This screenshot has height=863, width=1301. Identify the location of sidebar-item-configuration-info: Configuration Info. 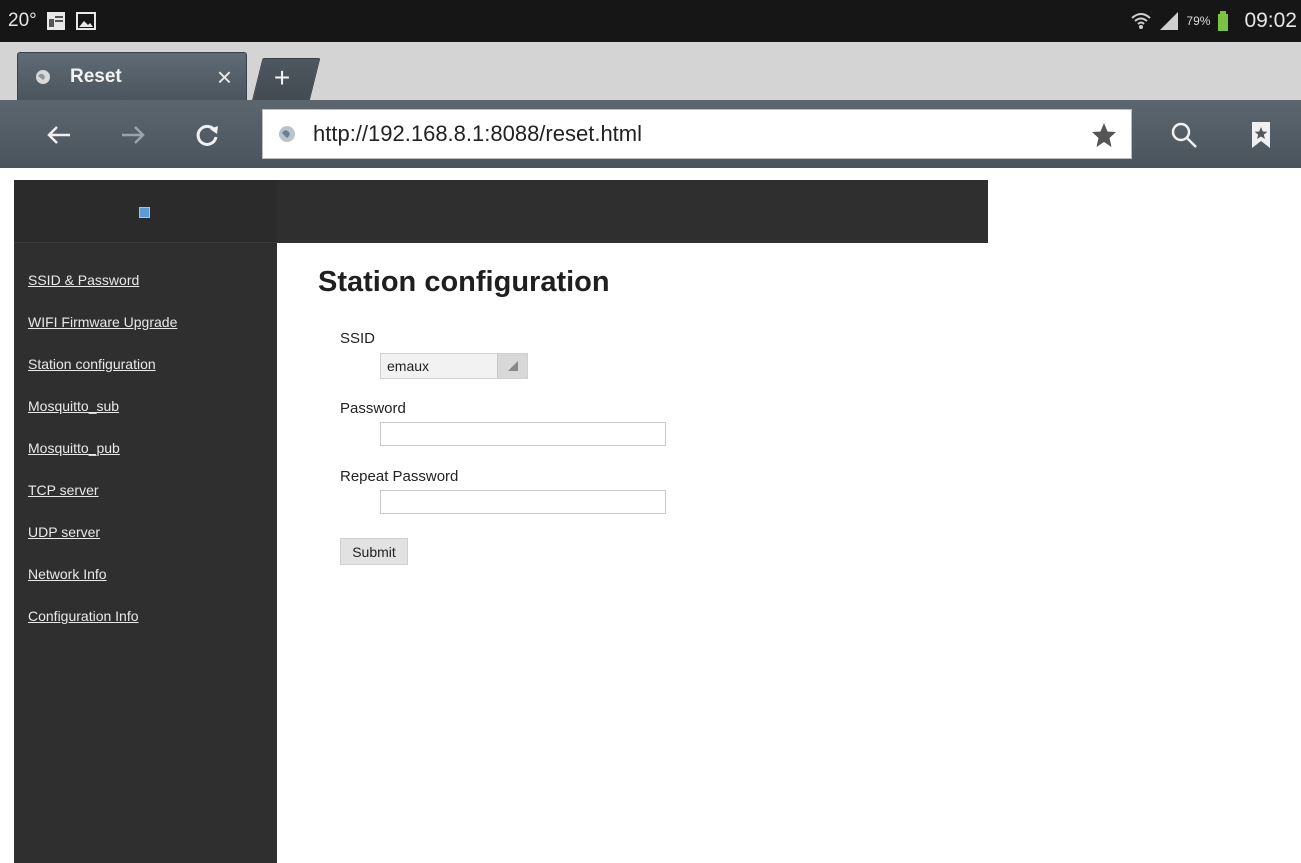
(83, 616).